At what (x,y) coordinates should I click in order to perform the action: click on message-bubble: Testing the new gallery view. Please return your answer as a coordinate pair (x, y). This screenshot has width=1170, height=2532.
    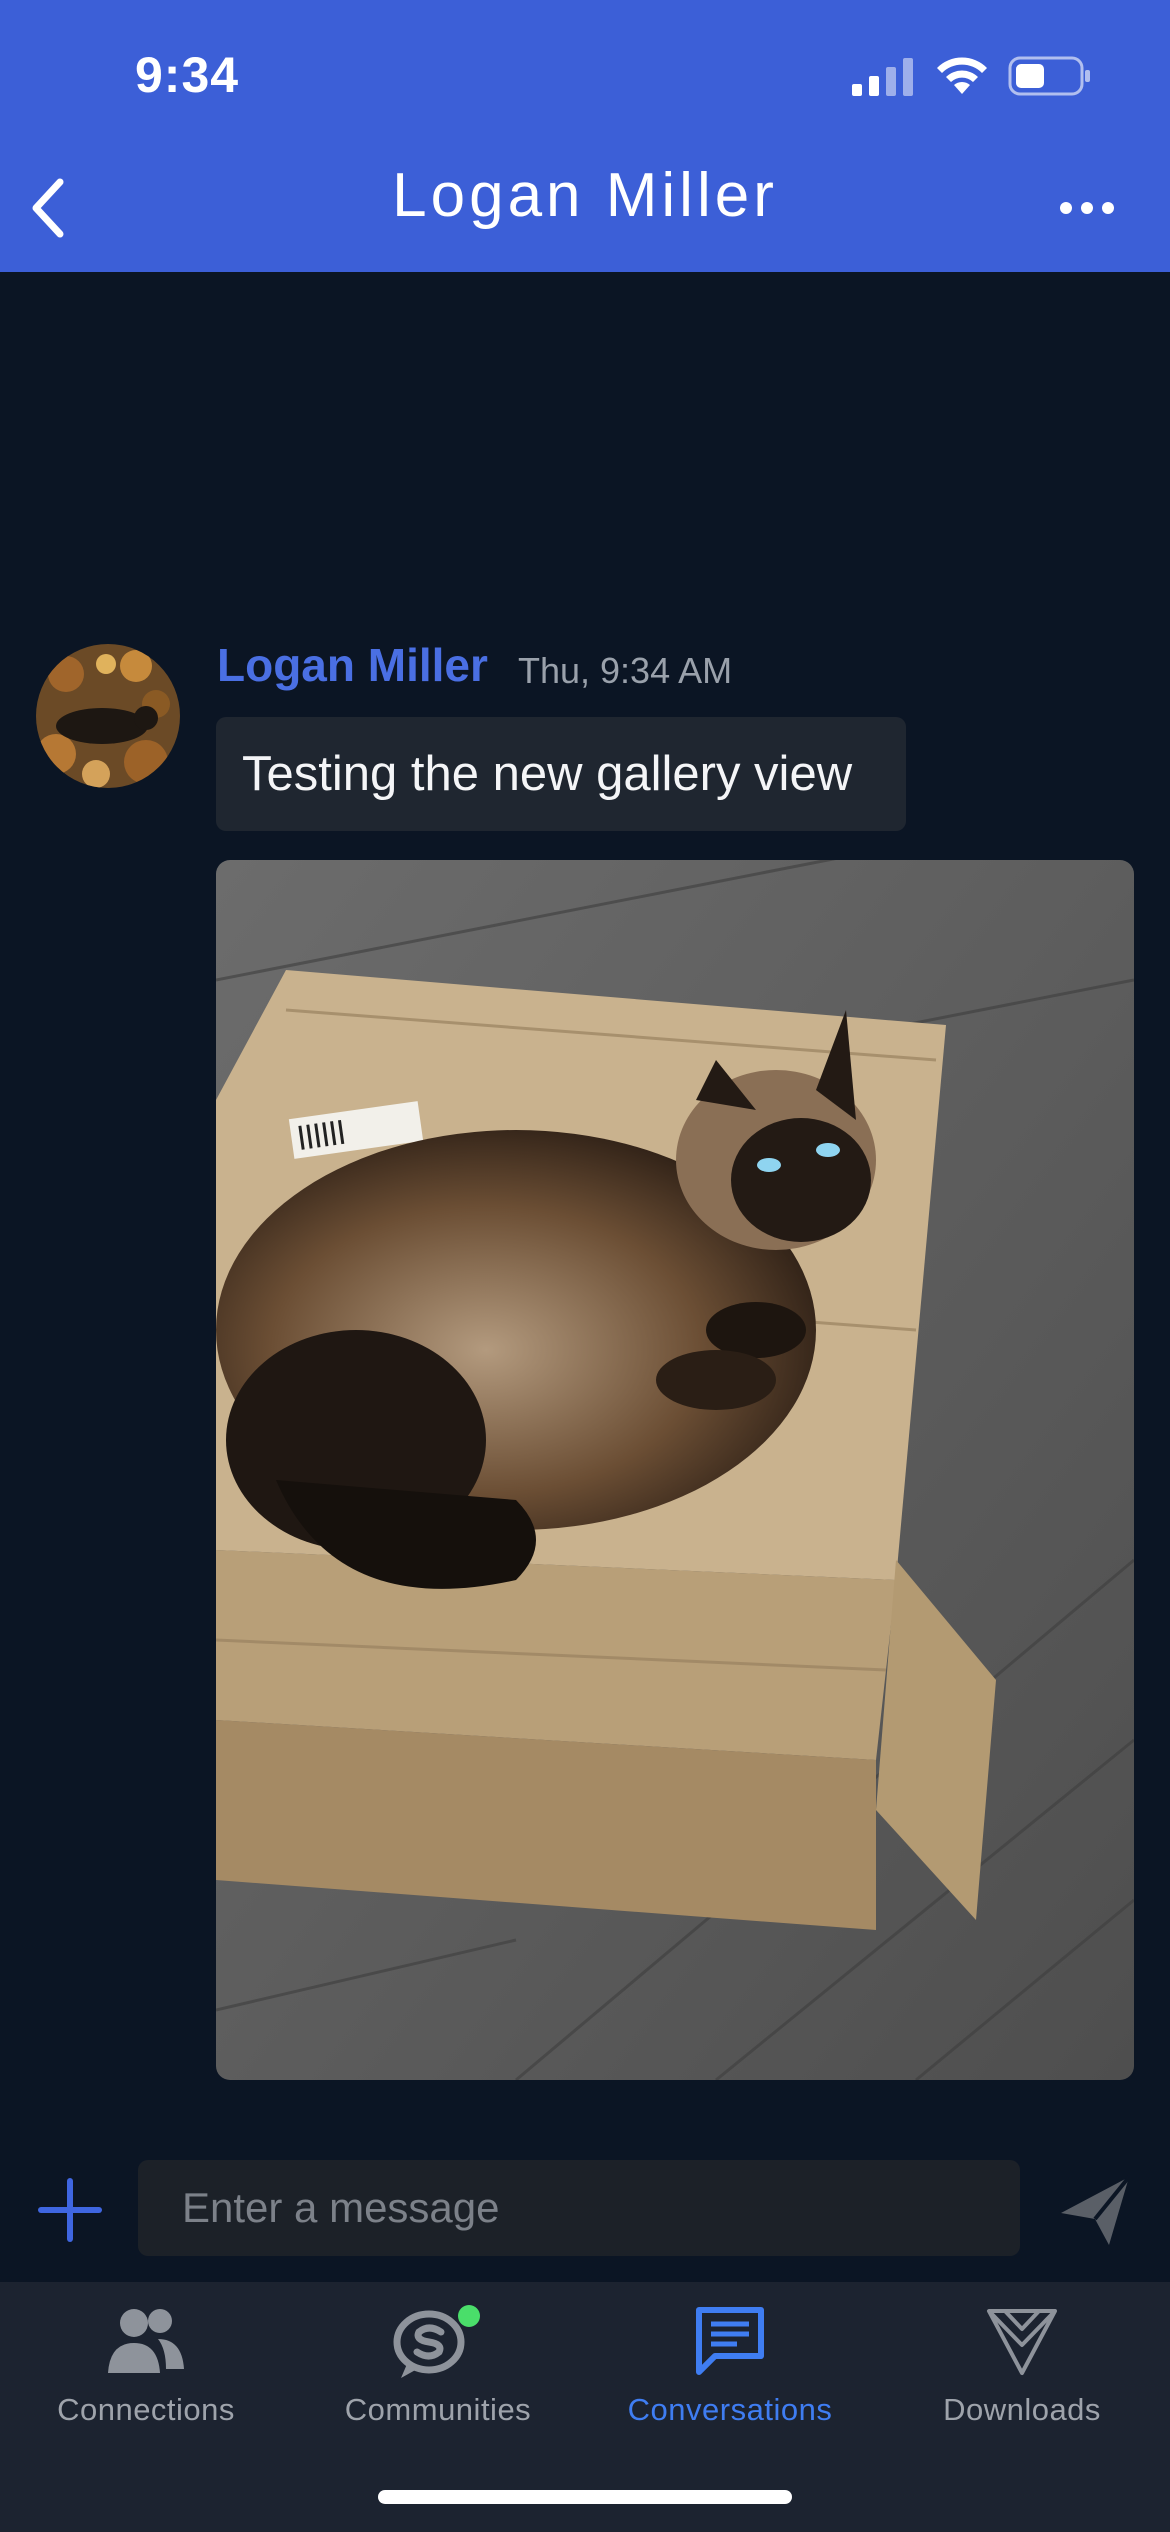
    Looking at the image, I should click on (561, 774).